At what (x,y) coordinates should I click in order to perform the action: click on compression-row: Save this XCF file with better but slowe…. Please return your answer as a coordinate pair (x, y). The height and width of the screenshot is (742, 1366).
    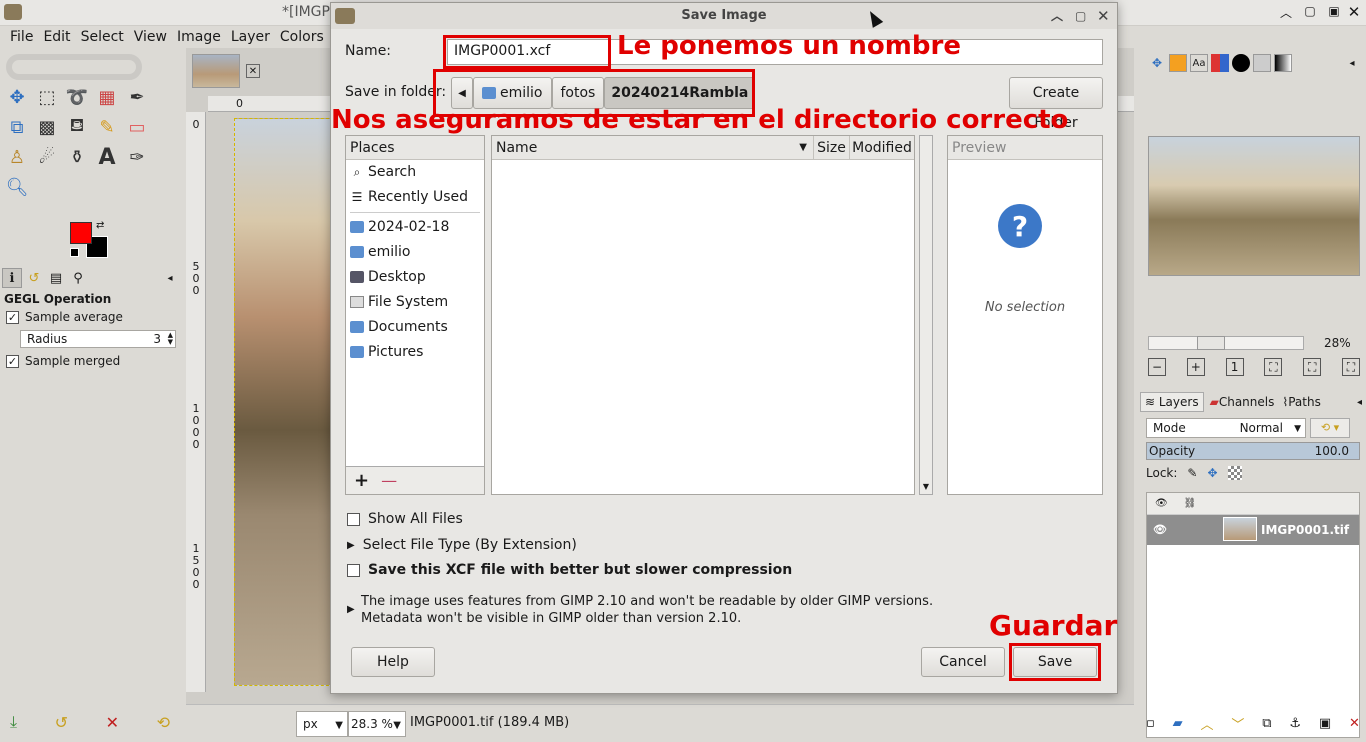
    Looking at the image, I should click on (569, 570).